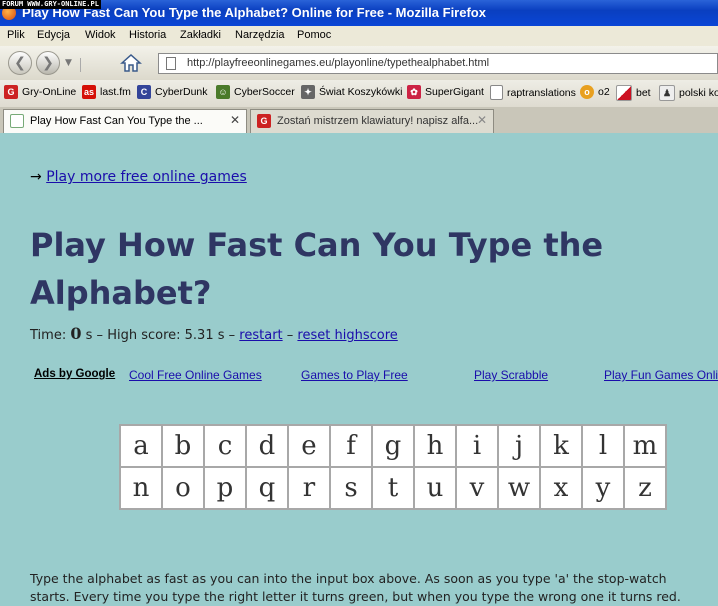  Describe the element at coordinates (141, 446) in the screenshot. I see `letter-cell: a` at that location.